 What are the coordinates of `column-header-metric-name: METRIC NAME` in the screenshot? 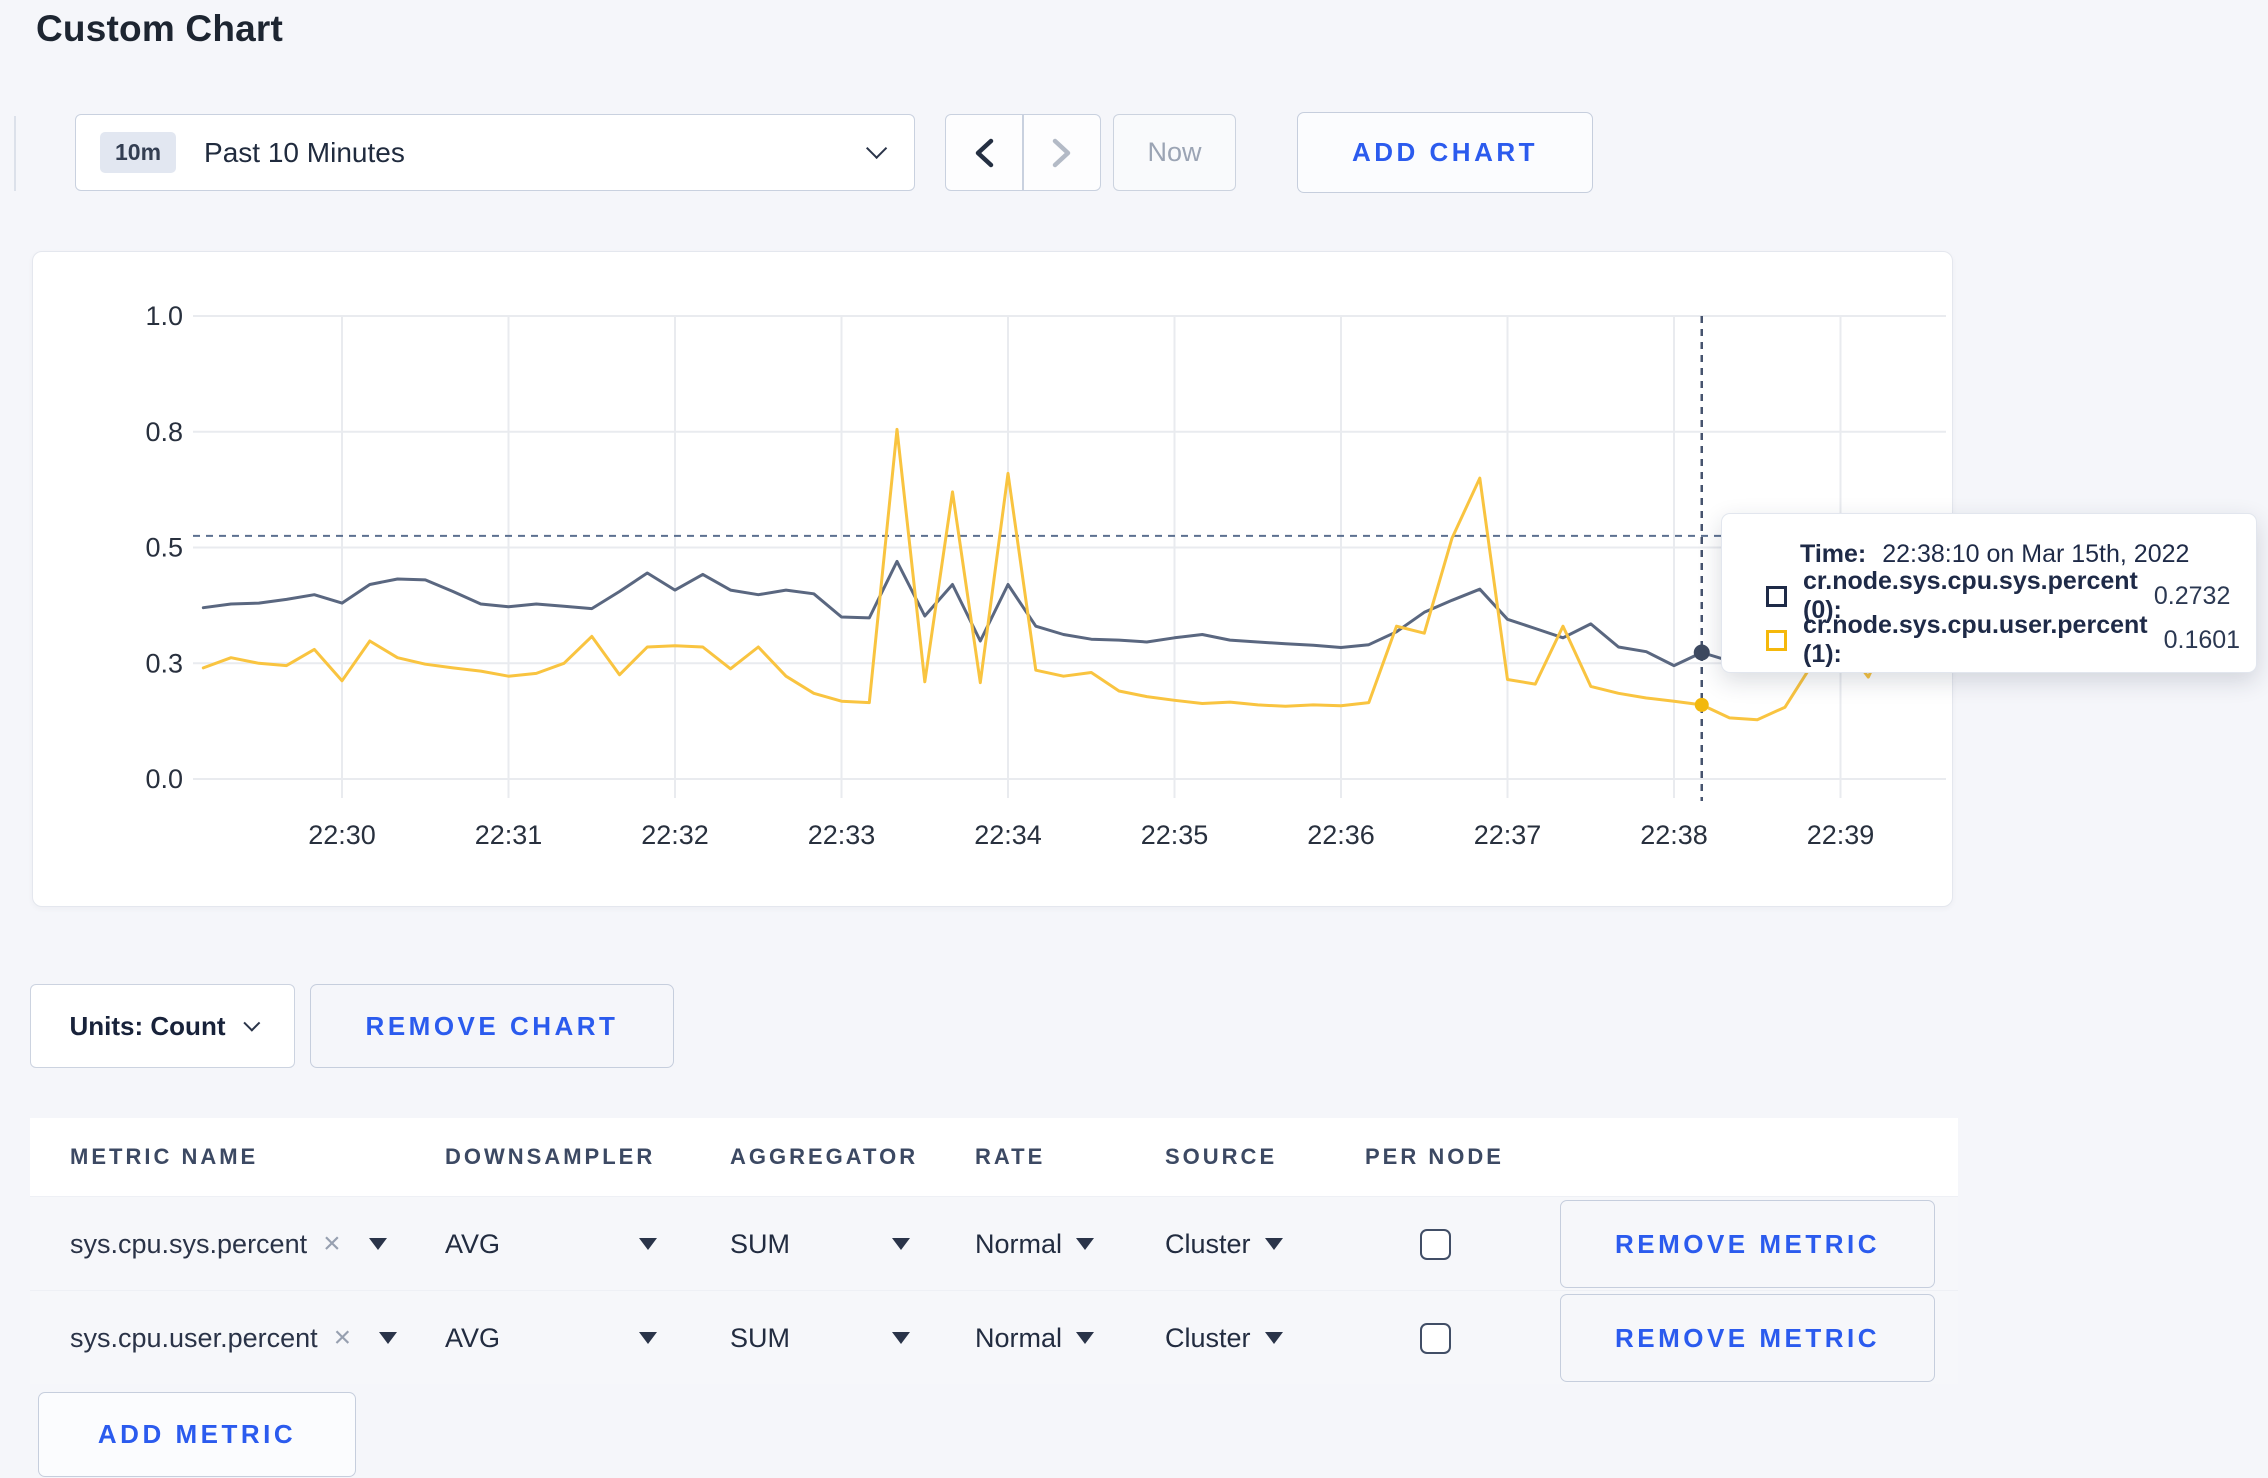 It's located at (164, 1156).